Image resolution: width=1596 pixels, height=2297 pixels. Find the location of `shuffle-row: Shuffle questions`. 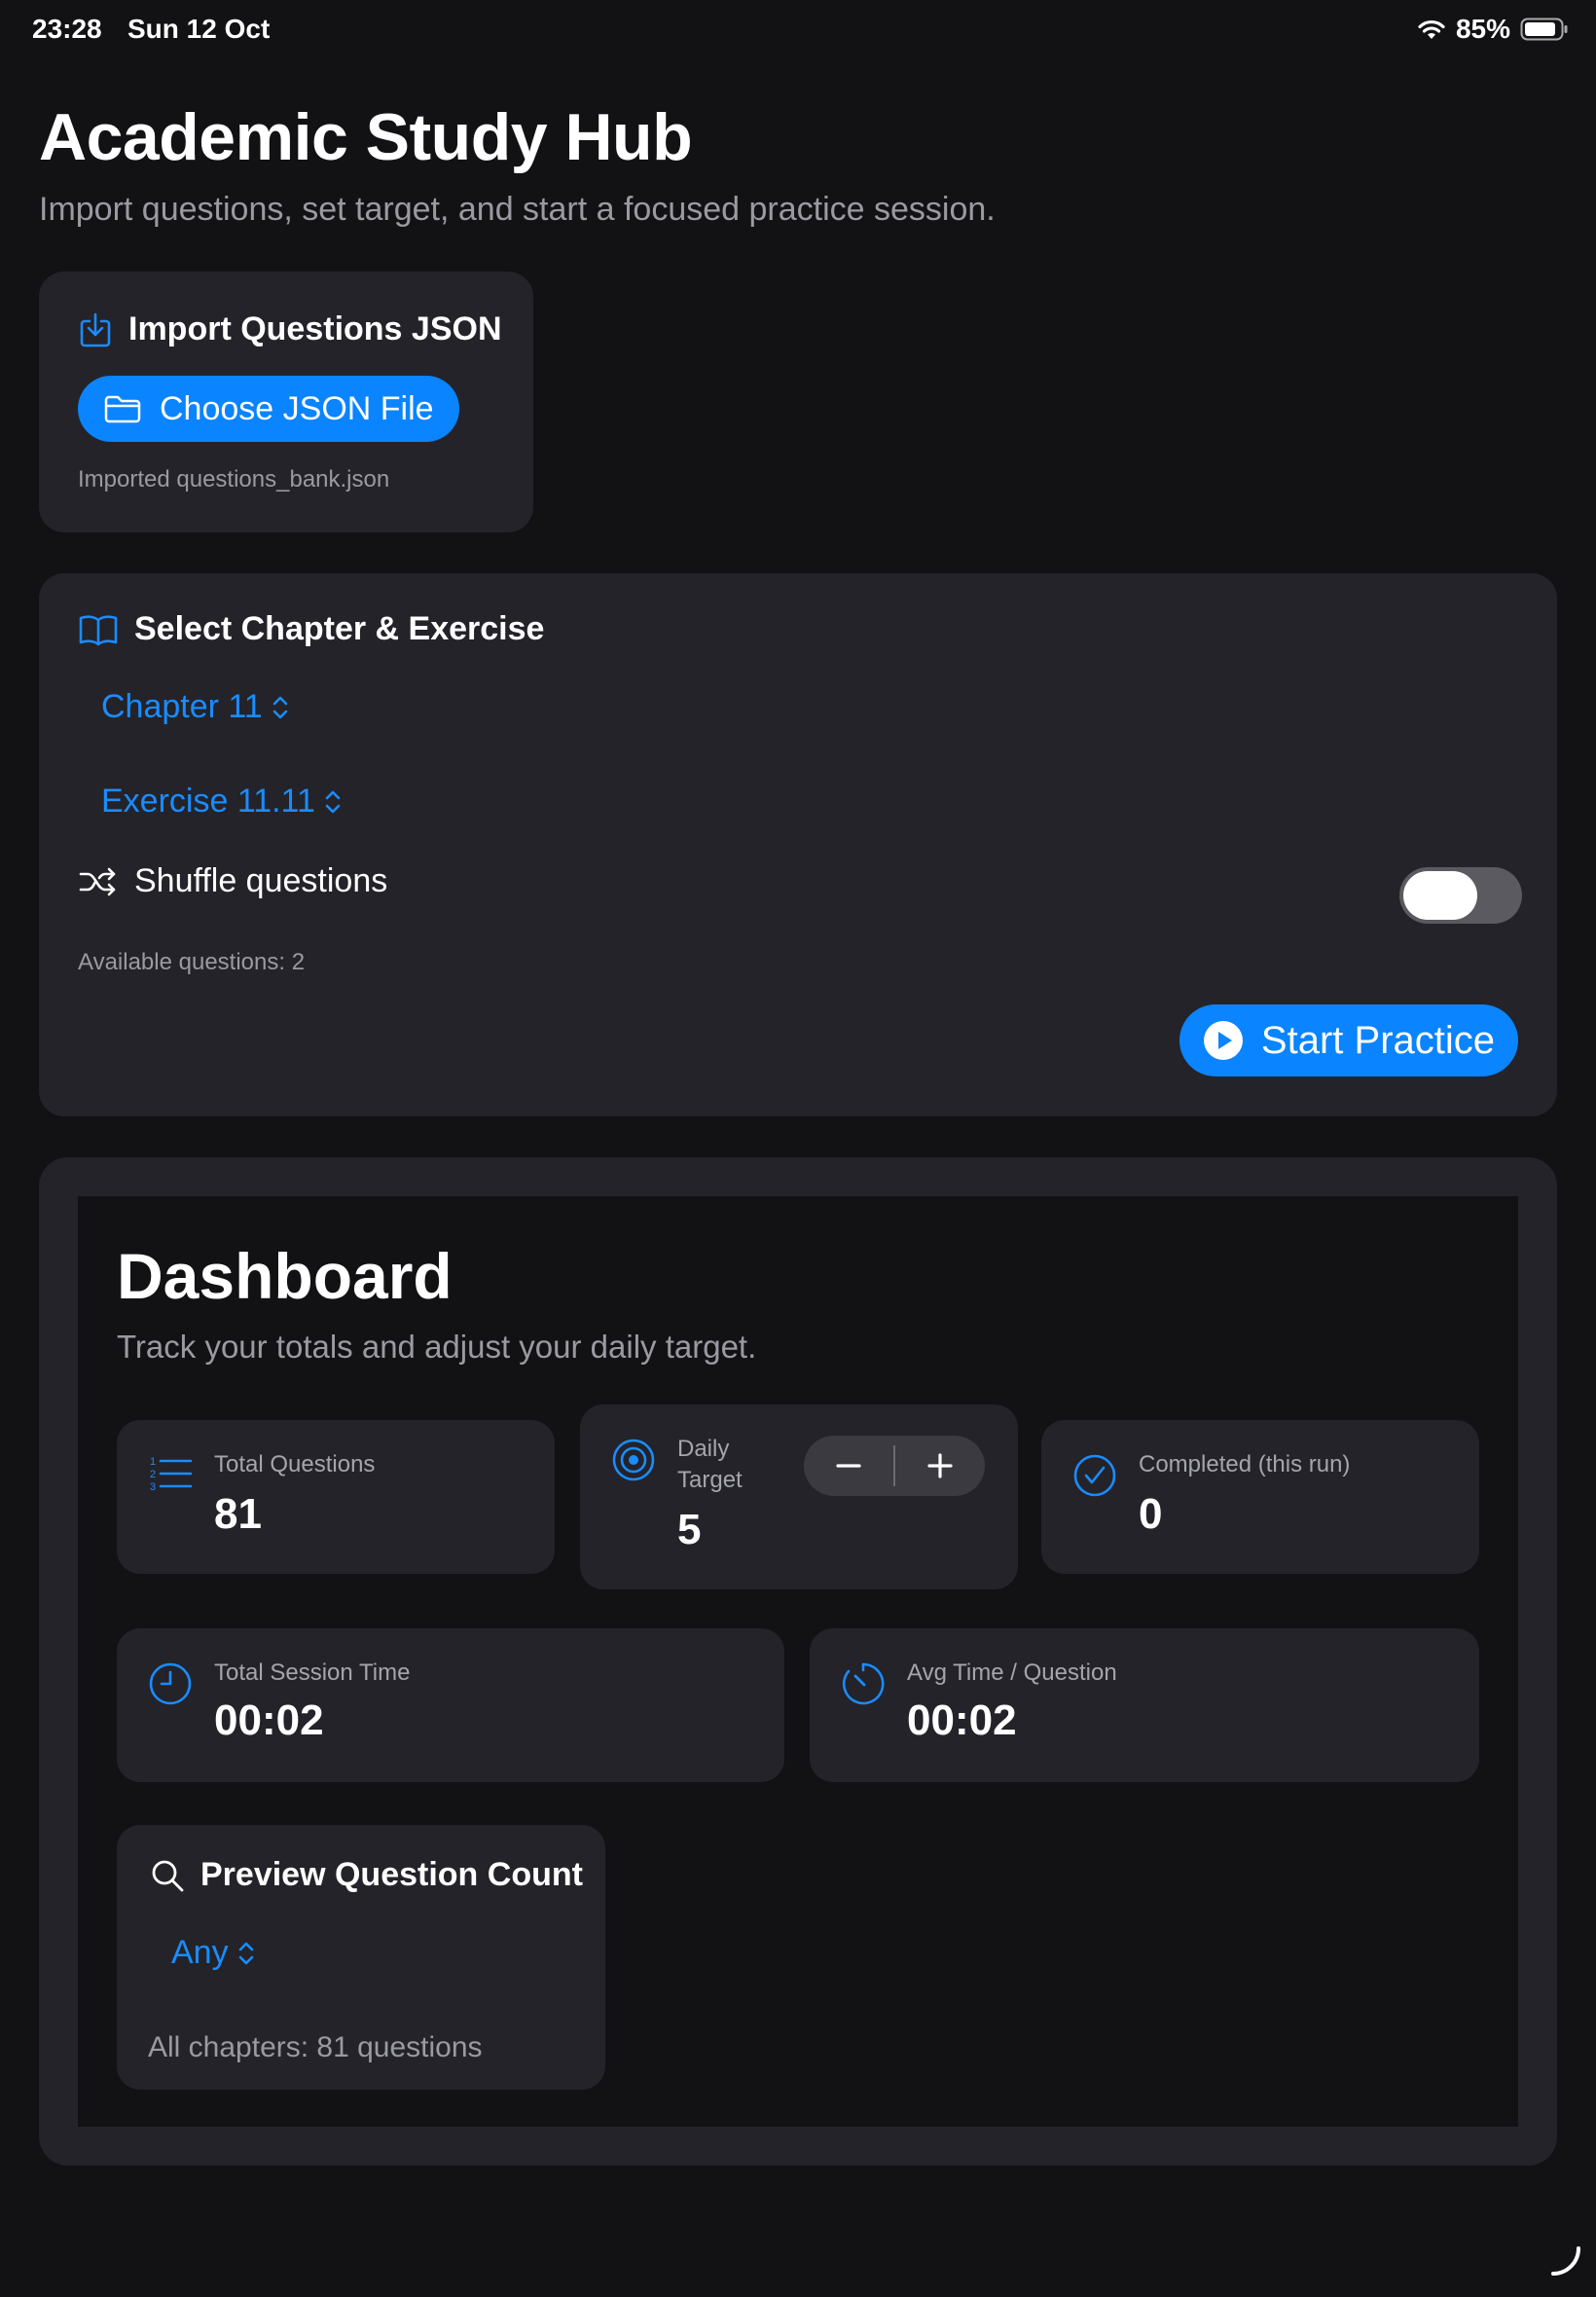

shuffle-row: Shuffle questions is located at coordinates (232, 881).